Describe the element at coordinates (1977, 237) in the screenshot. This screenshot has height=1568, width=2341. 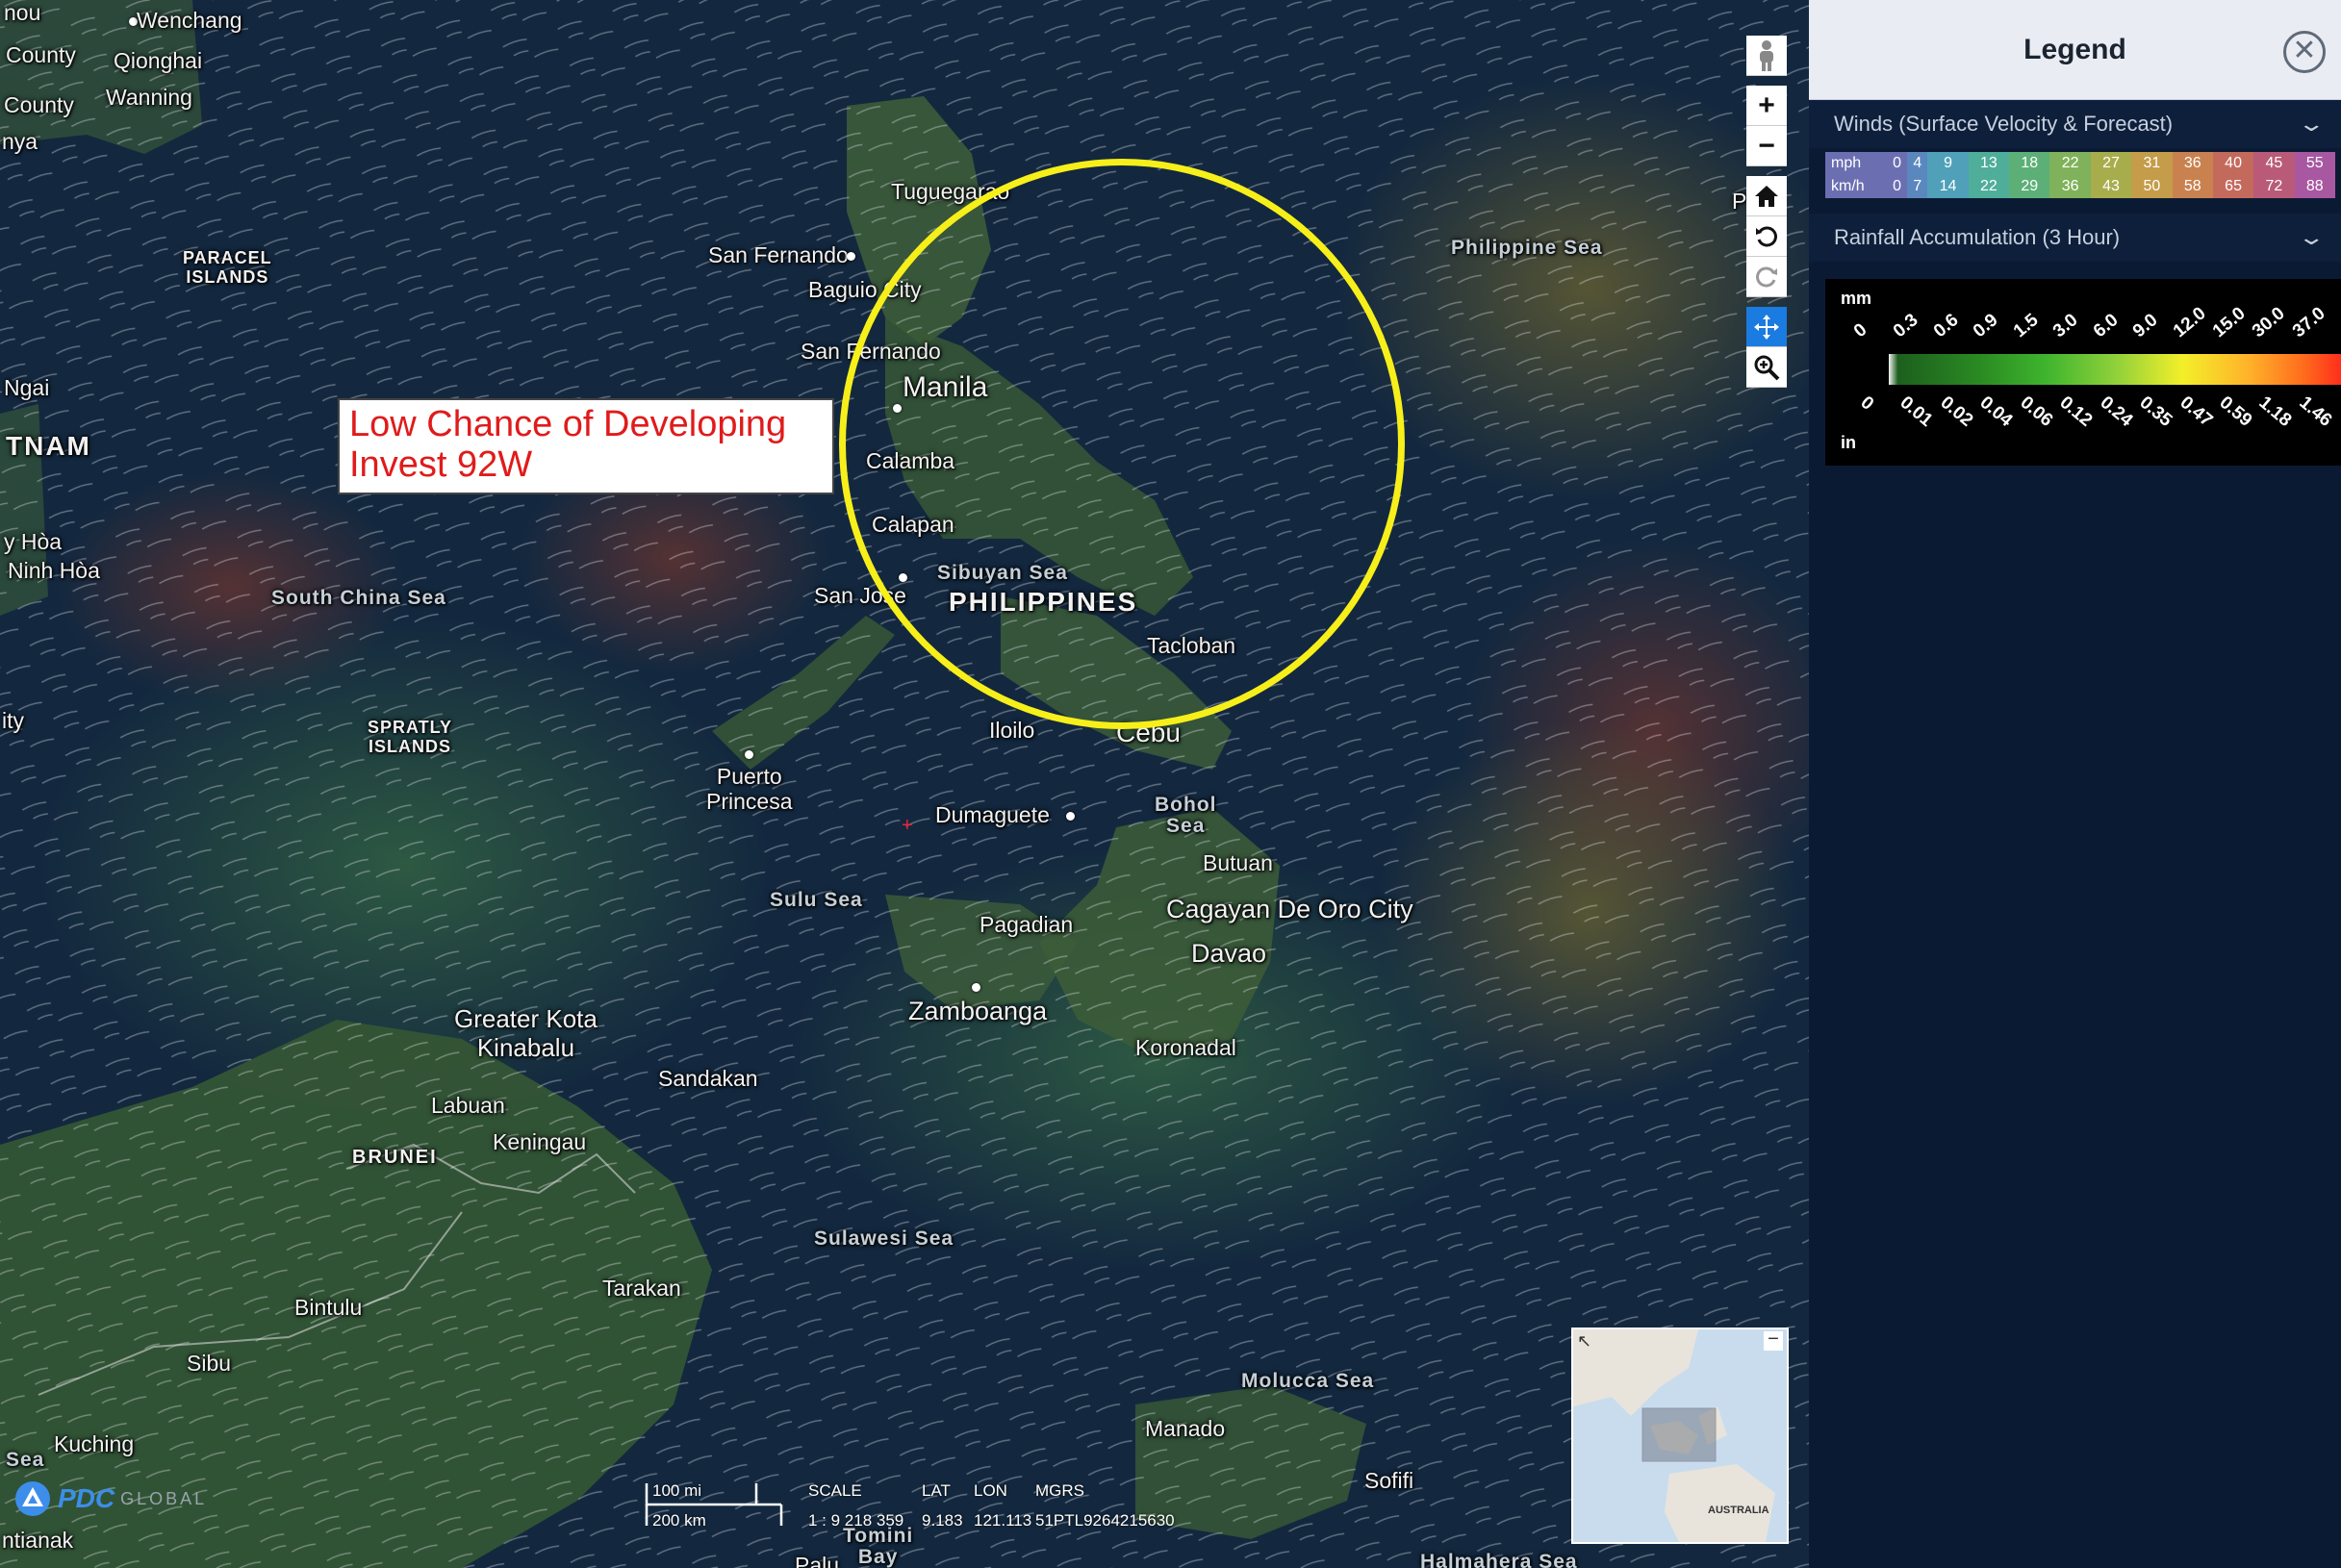
I see `rainfall-title: Rainfall Accumulation (3 Hour)` at that location.